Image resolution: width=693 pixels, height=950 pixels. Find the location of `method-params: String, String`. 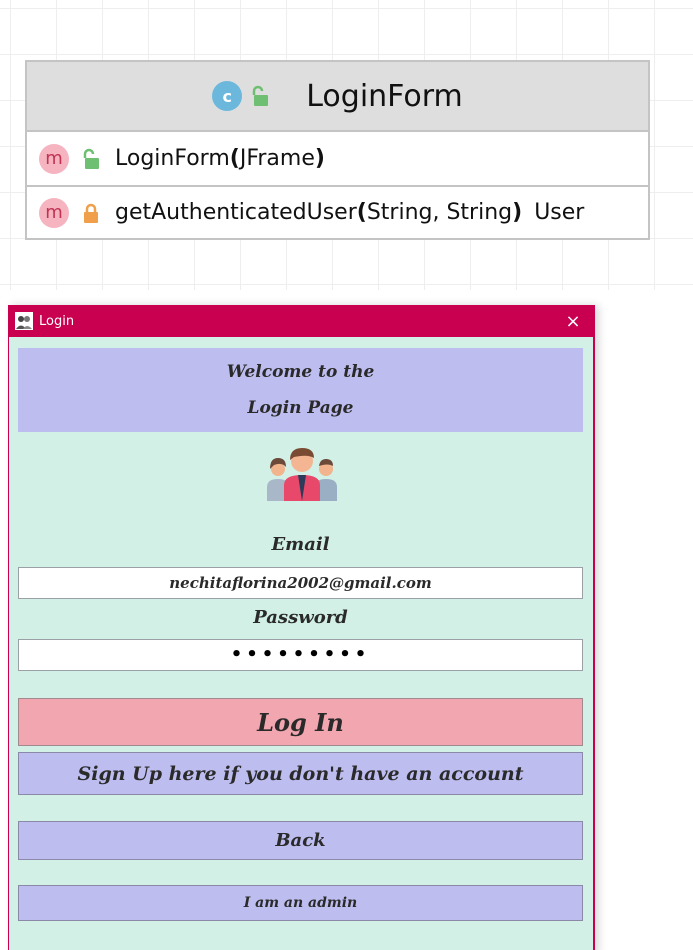

method-params: String, String is located at coordinates (439, 212).